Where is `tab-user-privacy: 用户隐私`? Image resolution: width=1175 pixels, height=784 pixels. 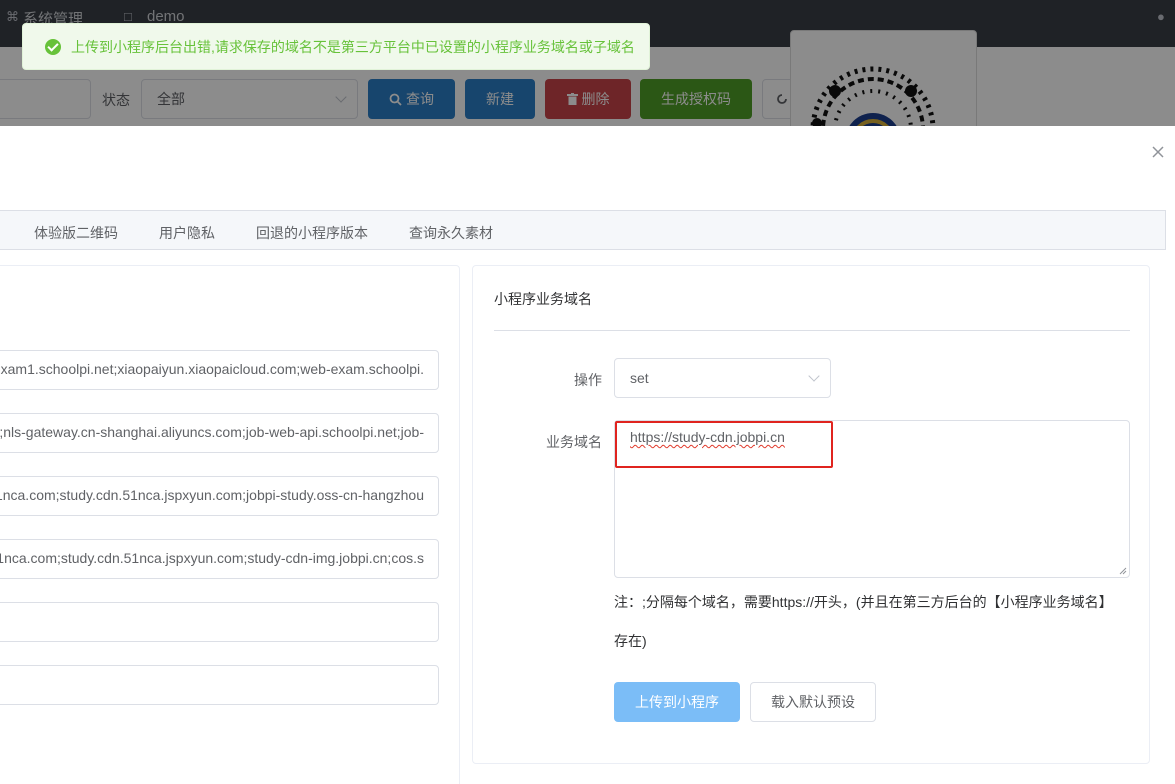
tab-user-privacy: 用户隐私 is located at coordinates (187, 233).